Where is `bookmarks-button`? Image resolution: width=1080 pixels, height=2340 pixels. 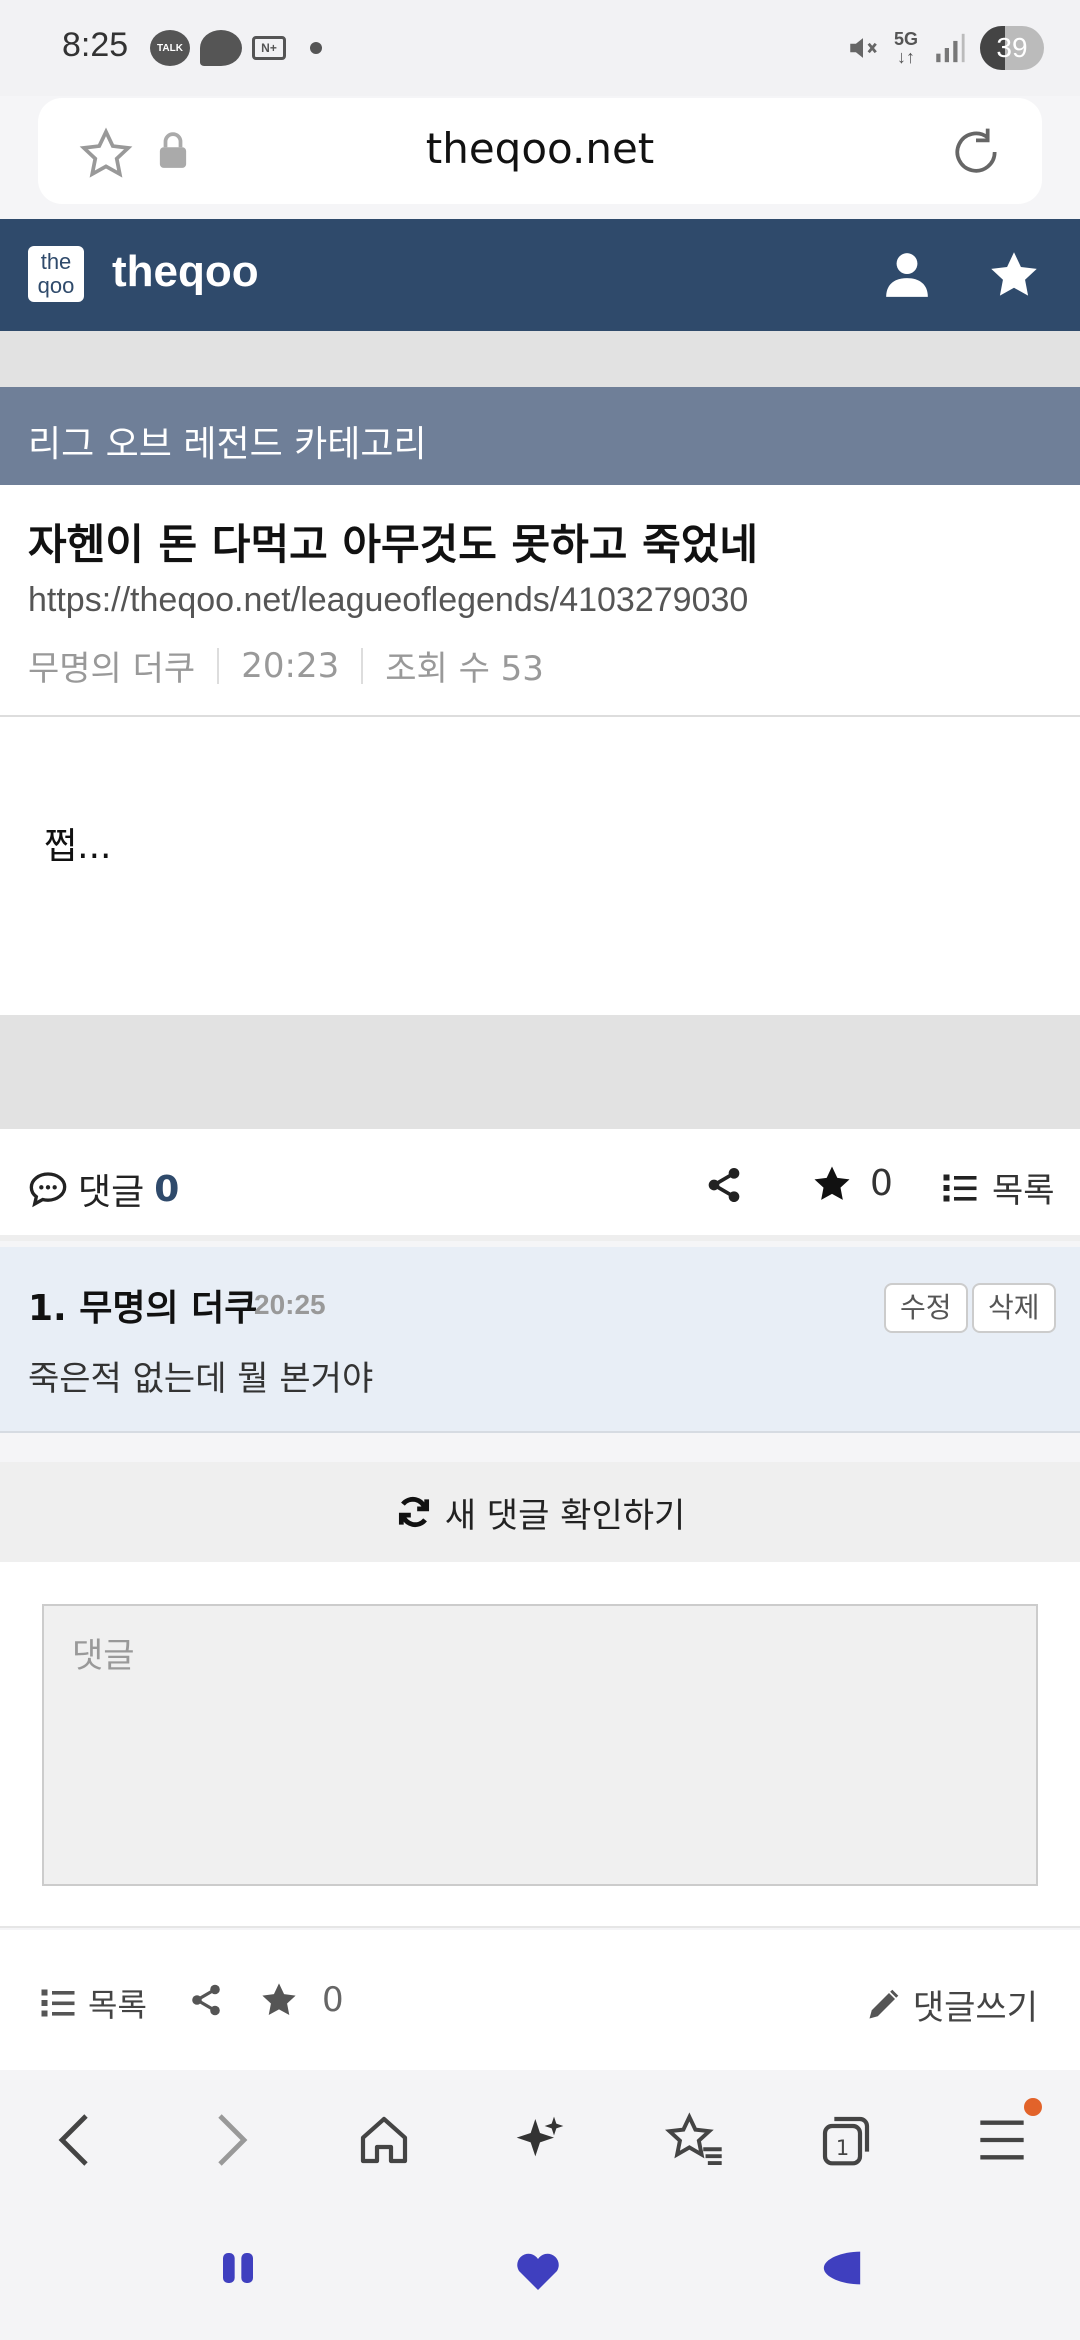
bookmarks-button is located at coordinates (694, 2140).